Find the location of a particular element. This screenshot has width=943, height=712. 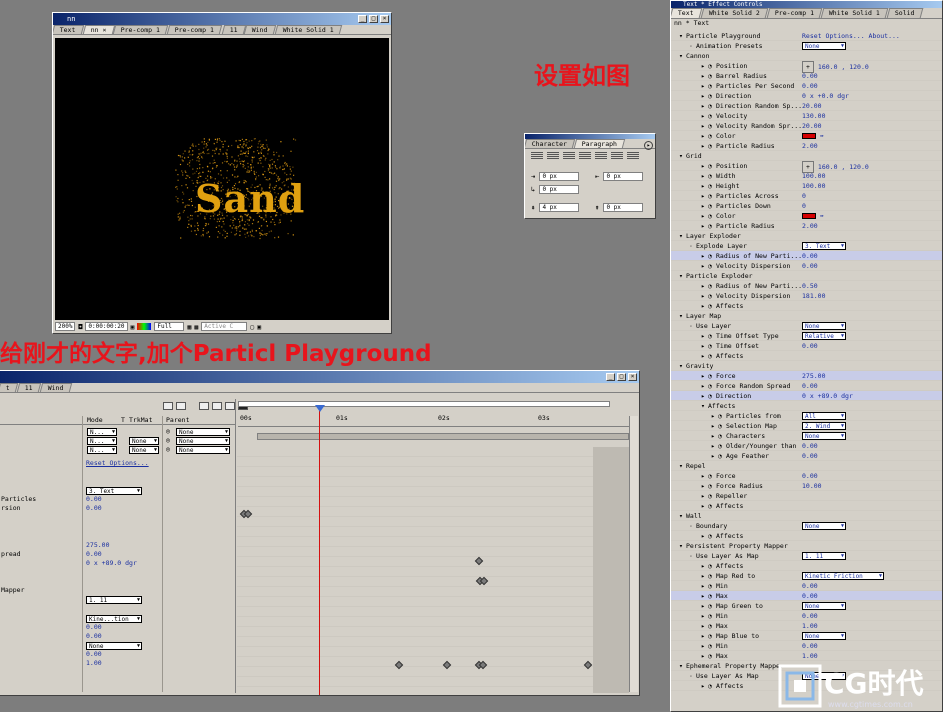

property-row: Mapper is located at coordinates (117, 590).